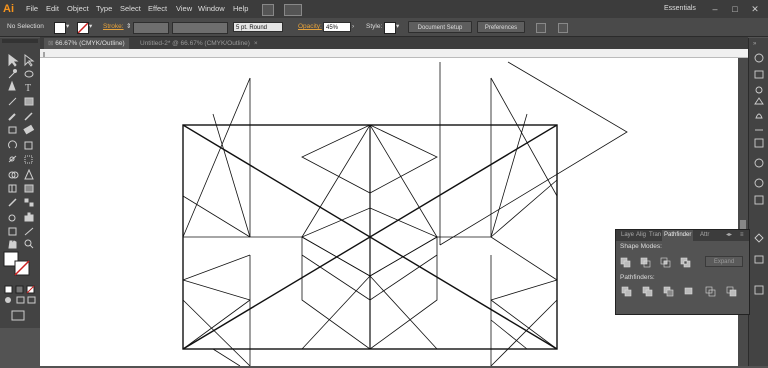 Image resolution: width=768 pixels, height=368 pixels. What do you see at coordinates (724, 261) in the screenshot?
I see `expand-button: Expand` at bounding box center [724, 261].